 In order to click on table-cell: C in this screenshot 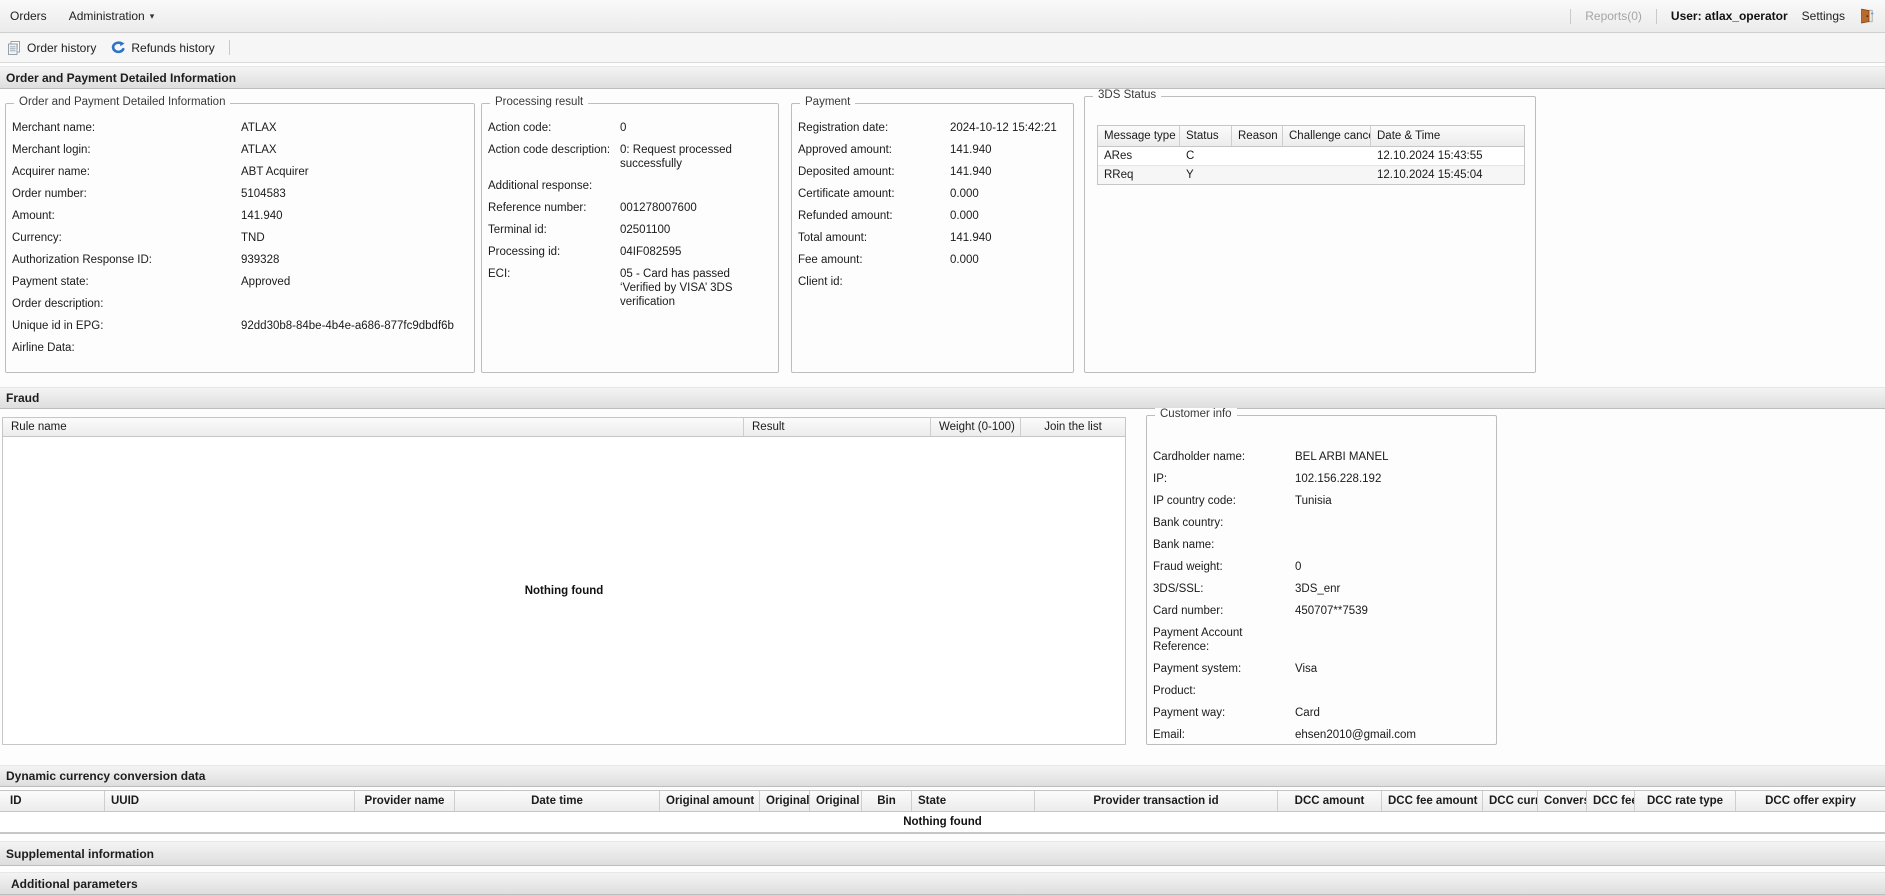, I will do `click(1190, 156)`.